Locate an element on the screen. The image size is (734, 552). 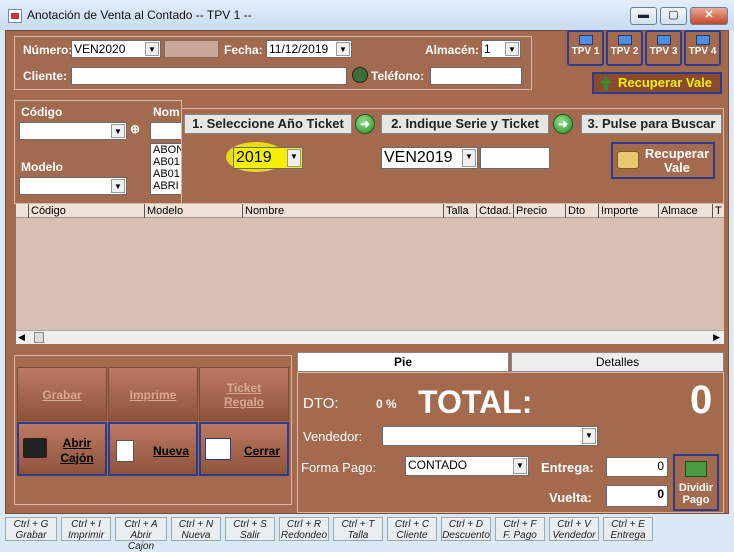
shortcut-grabar: Ctrl + G Grabar is located at coordinates (31, 529).